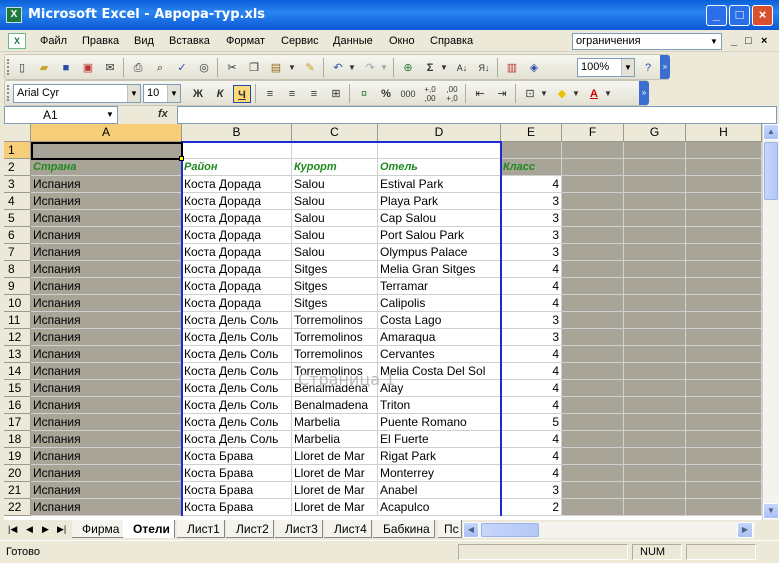 The image size is (779, 563). Describe the element at coordinates (439, 337) in the screenshot. I see `table-cell: Amaraqua` at that location.